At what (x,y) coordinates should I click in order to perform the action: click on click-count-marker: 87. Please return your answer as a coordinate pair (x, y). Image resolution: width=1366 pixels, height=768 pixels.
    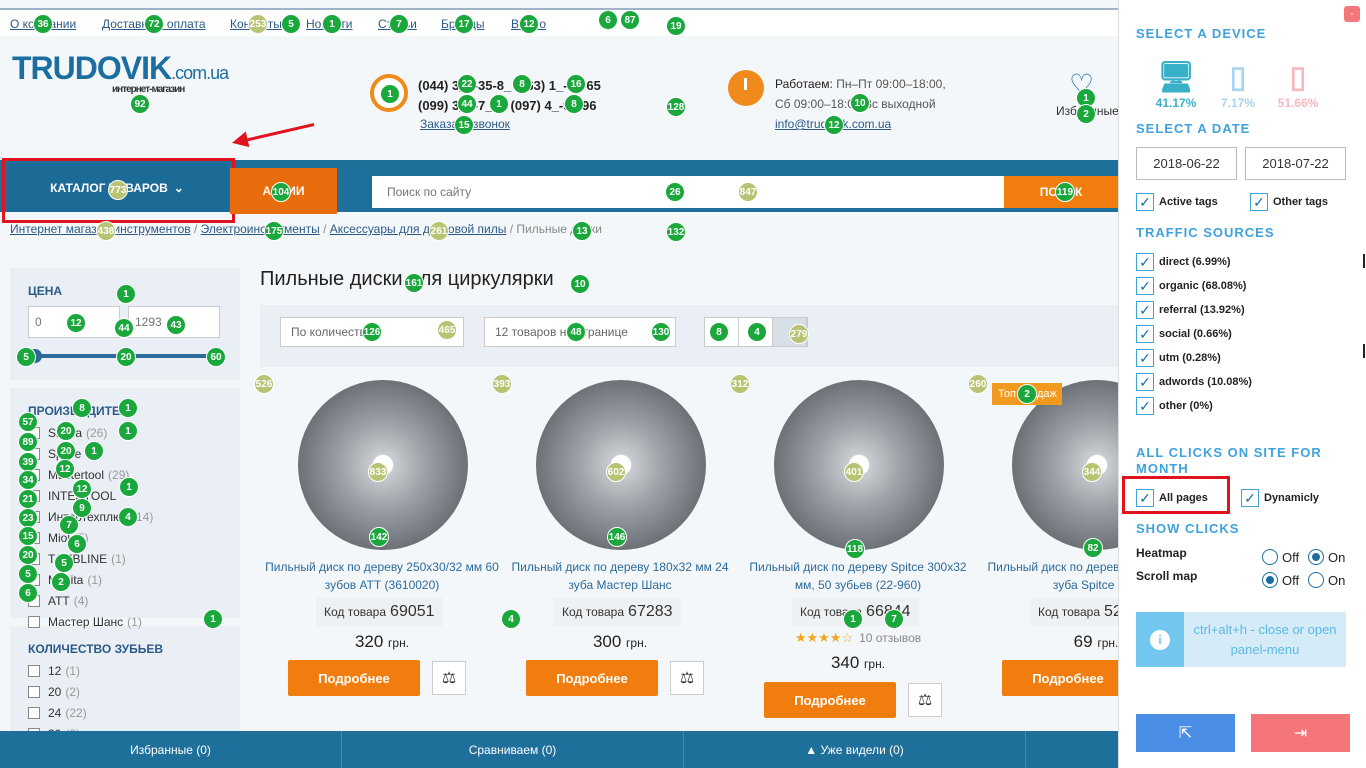
    Looking at the image, I should click on (630, 20).